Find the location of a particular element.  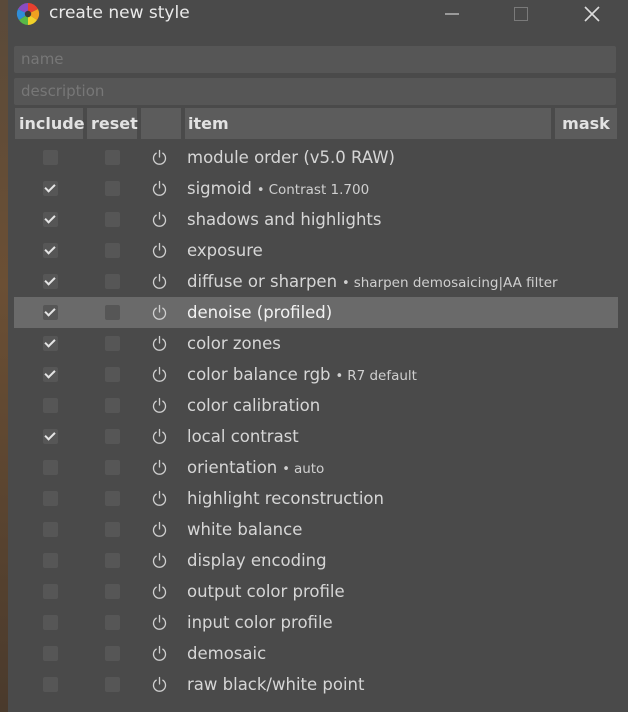

table-row: color calibration is located at coordinates (316, 405).